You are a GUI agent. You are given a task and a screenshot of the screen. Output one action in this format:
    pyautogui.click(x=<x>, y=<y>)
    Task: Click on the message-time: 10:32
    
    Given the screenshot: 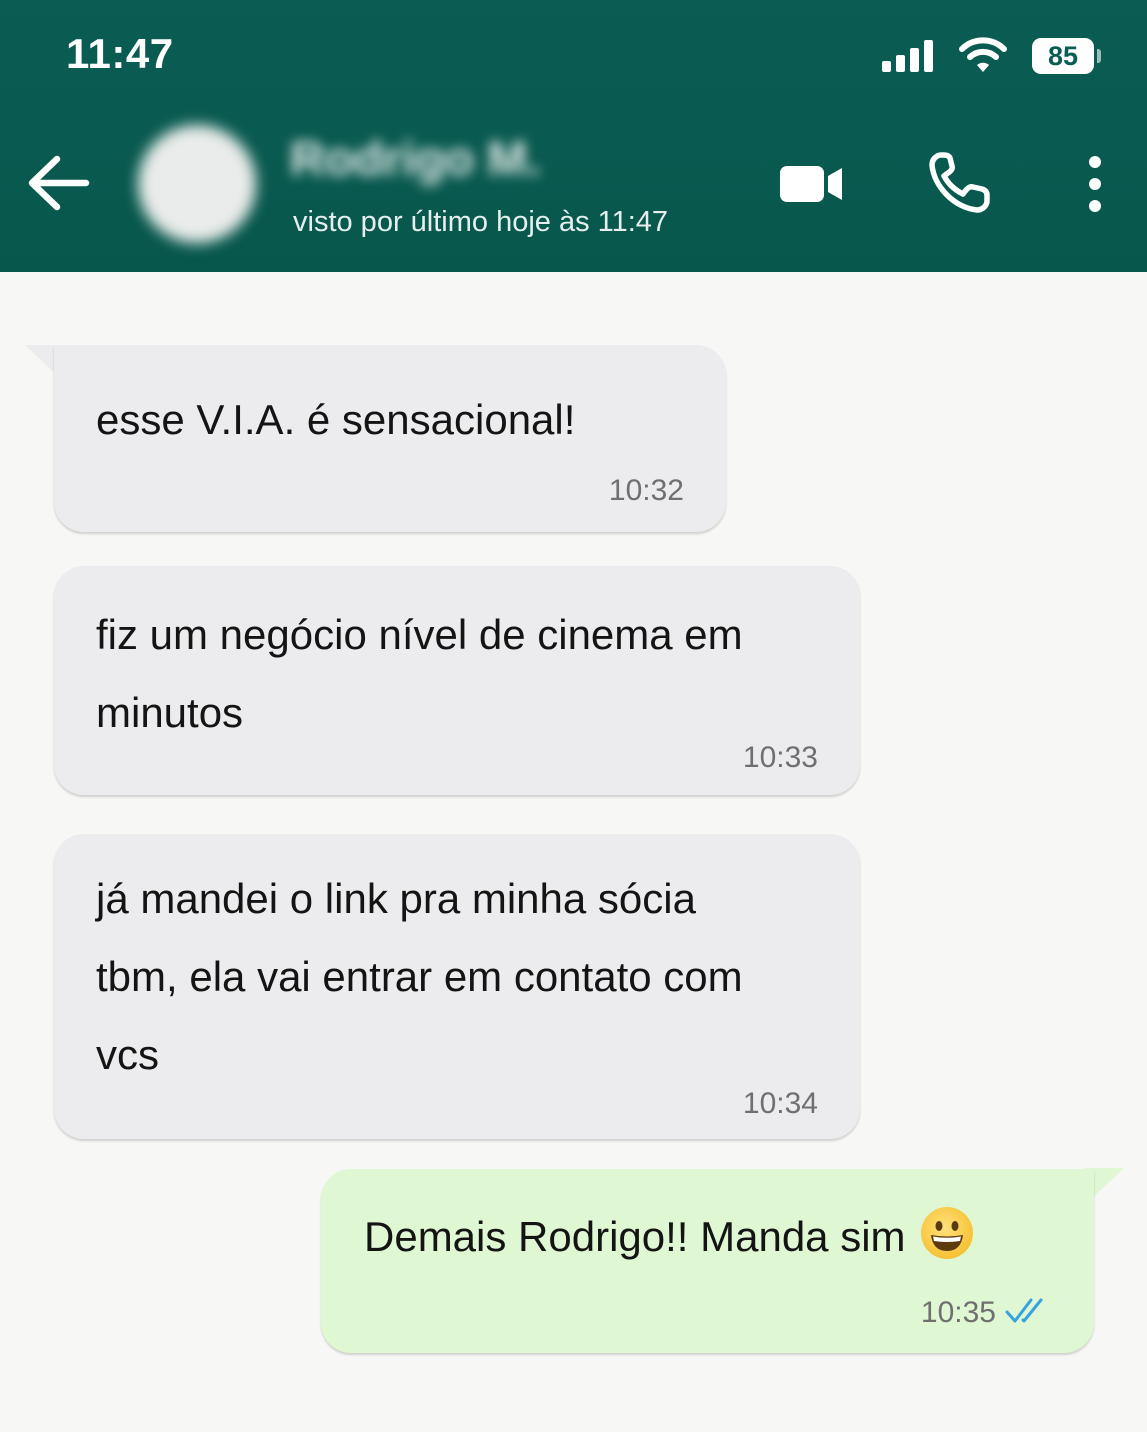 What is the action you would take?
    pyautogui.click(x=646, y=490)
    